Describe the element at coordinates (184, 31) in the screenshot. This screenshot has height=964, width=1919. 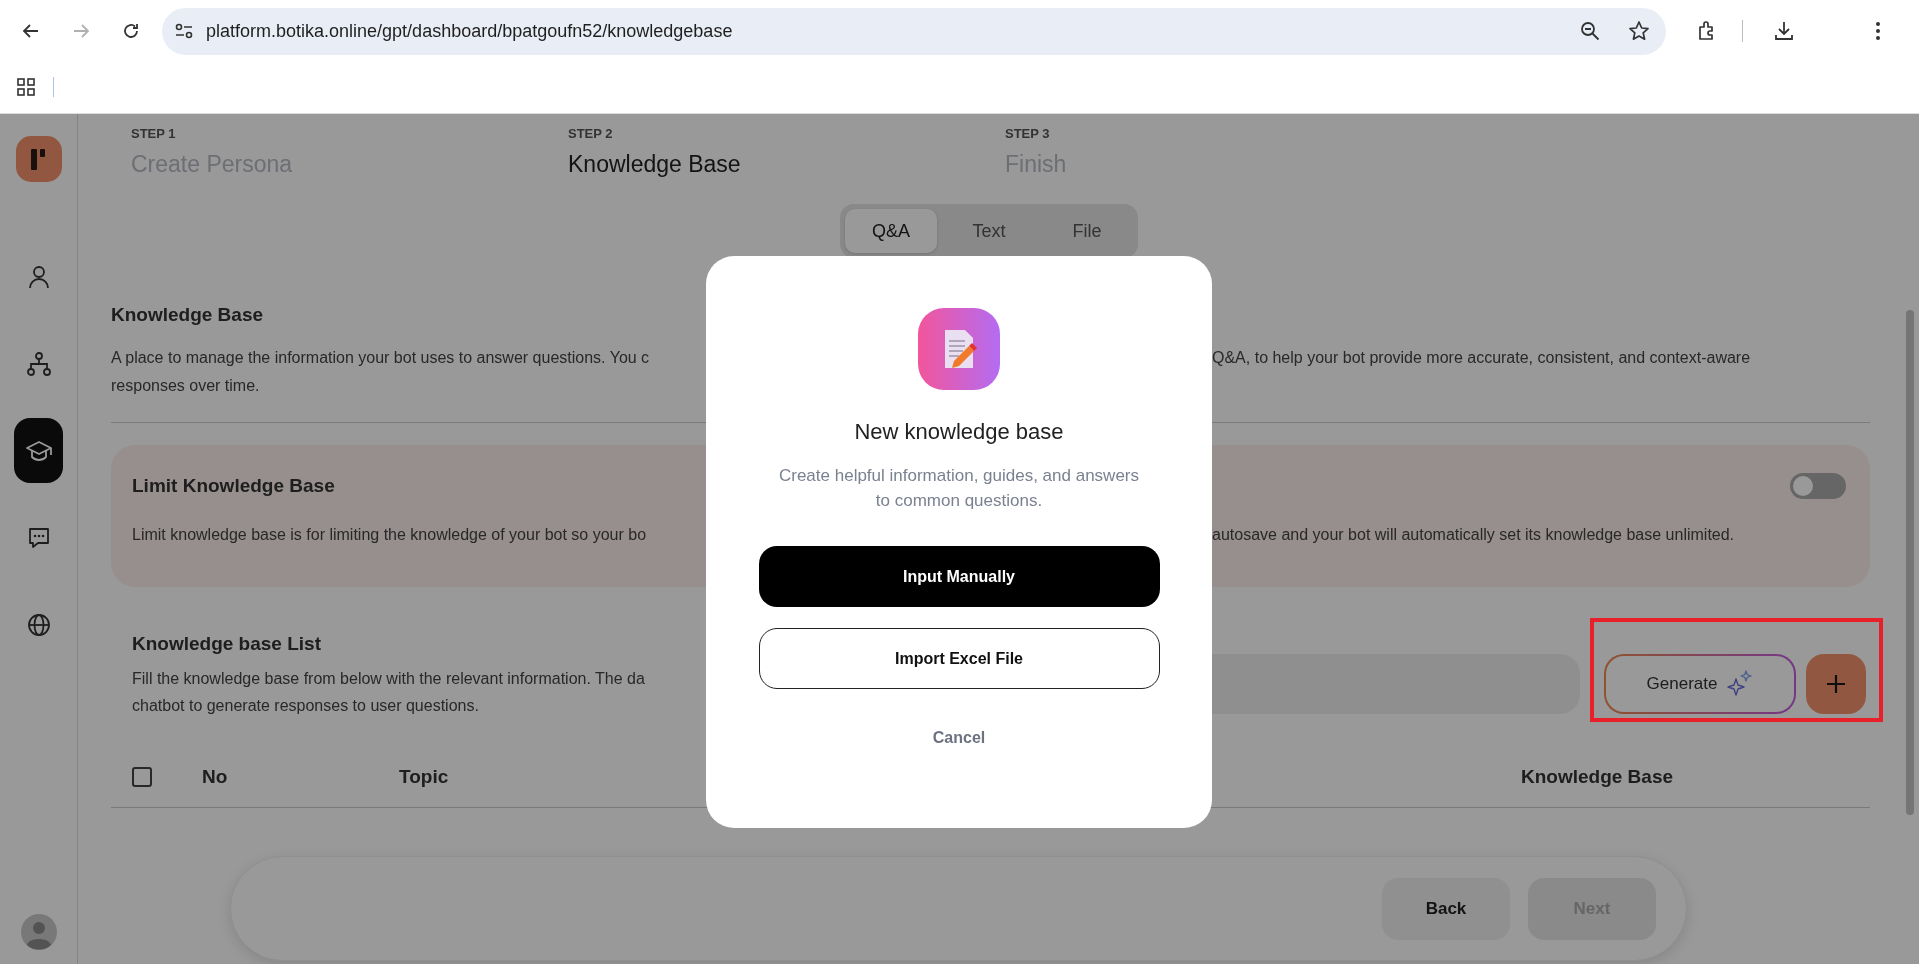
I see `site-settings-icon` at that location.